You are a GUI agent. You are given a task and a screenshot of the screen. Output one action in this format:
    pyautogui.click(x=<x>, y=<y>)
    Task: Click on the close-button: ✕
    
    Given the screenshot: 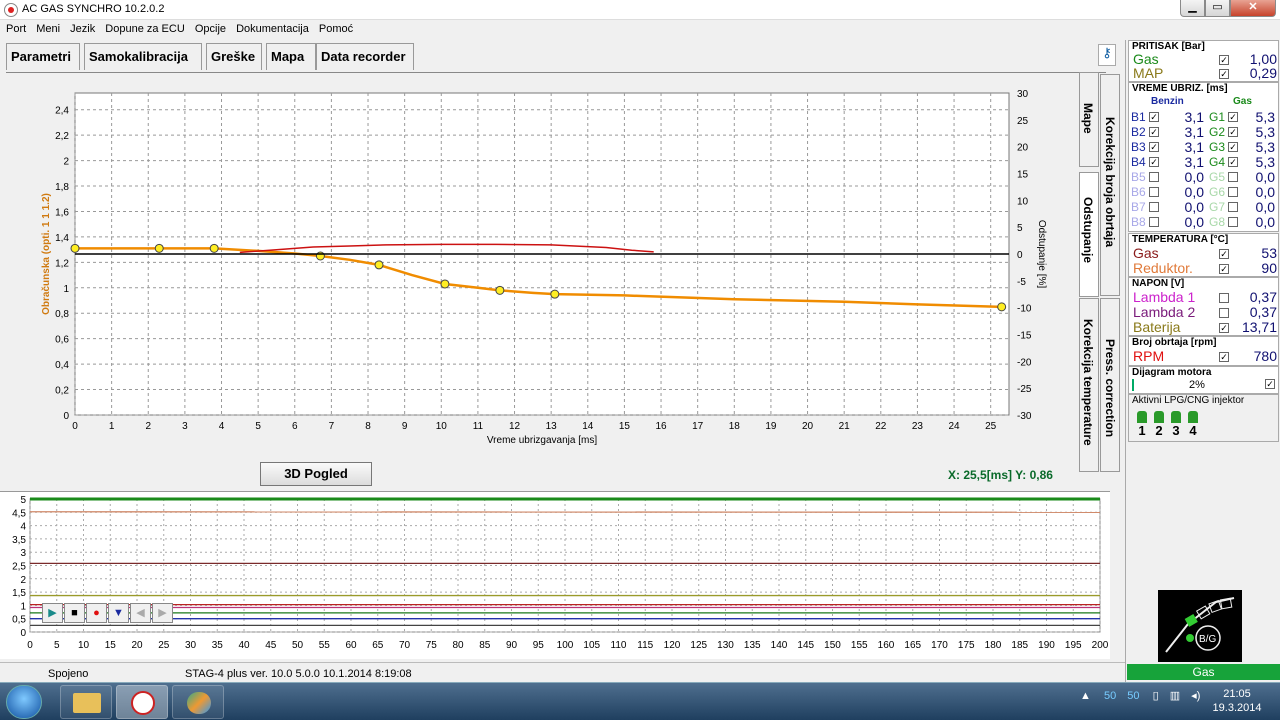 What is the action you would take?
    pyautogui.click(x=1253, y=8)
    